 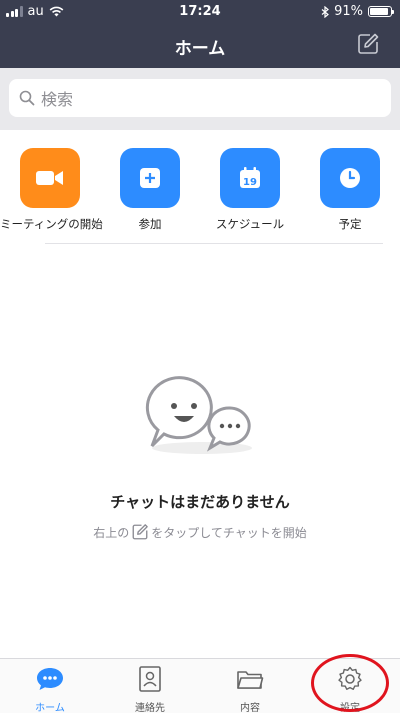 I want to click on video-camera-icon, so click(x=49, y=178).